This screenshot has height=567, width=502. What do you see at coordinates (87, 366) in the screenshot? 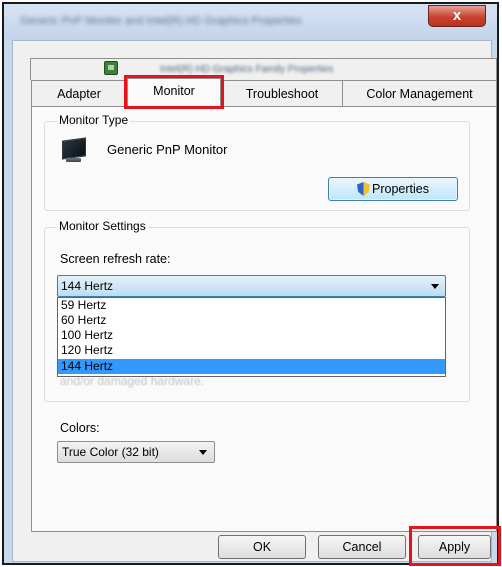
I see `refresh-option-144: 144 Hertz` at bounding box center [87, 366].